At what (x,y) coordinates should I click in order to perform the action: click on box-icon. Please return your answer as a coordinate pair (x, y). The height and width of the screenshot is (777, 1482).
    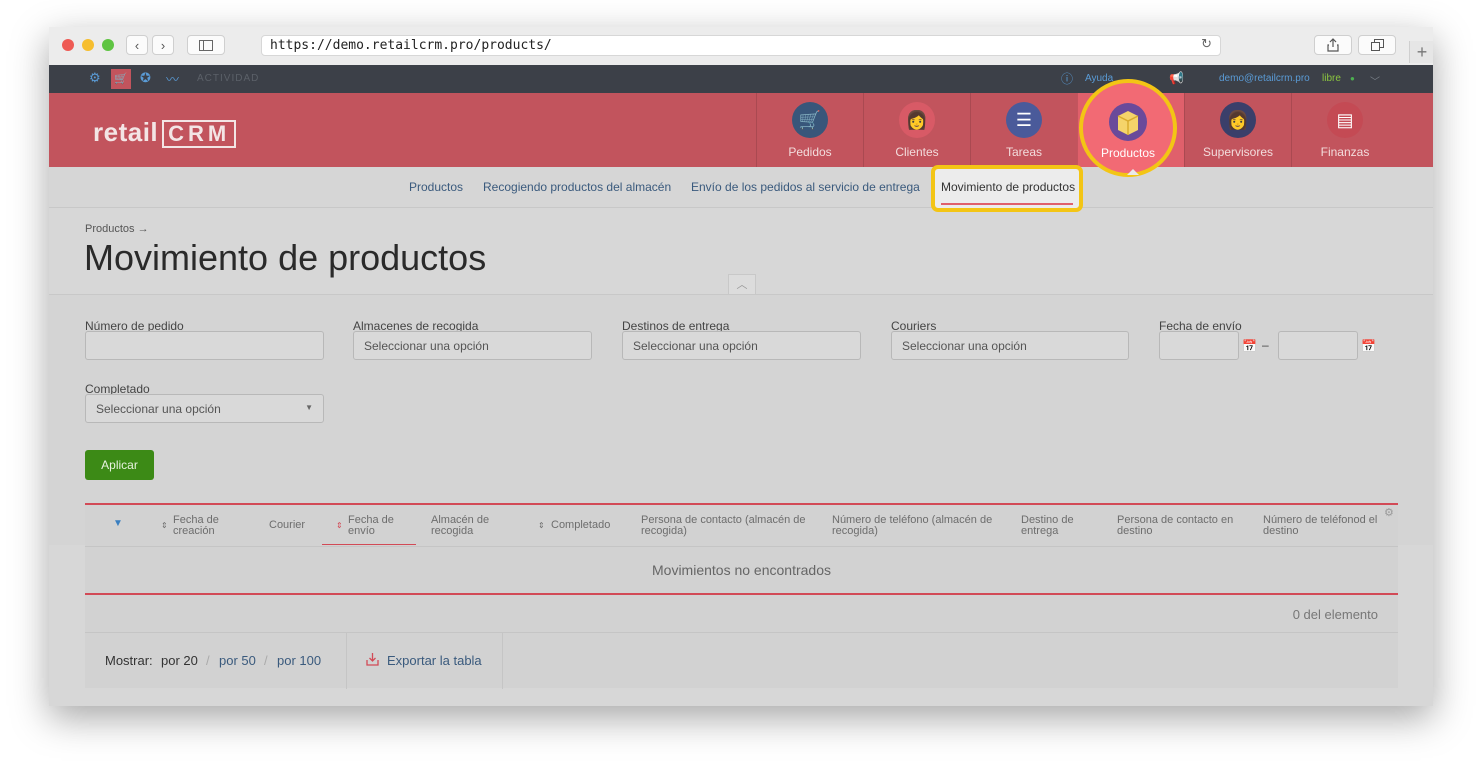
    Looking at the image, I should click on (1128, 122).